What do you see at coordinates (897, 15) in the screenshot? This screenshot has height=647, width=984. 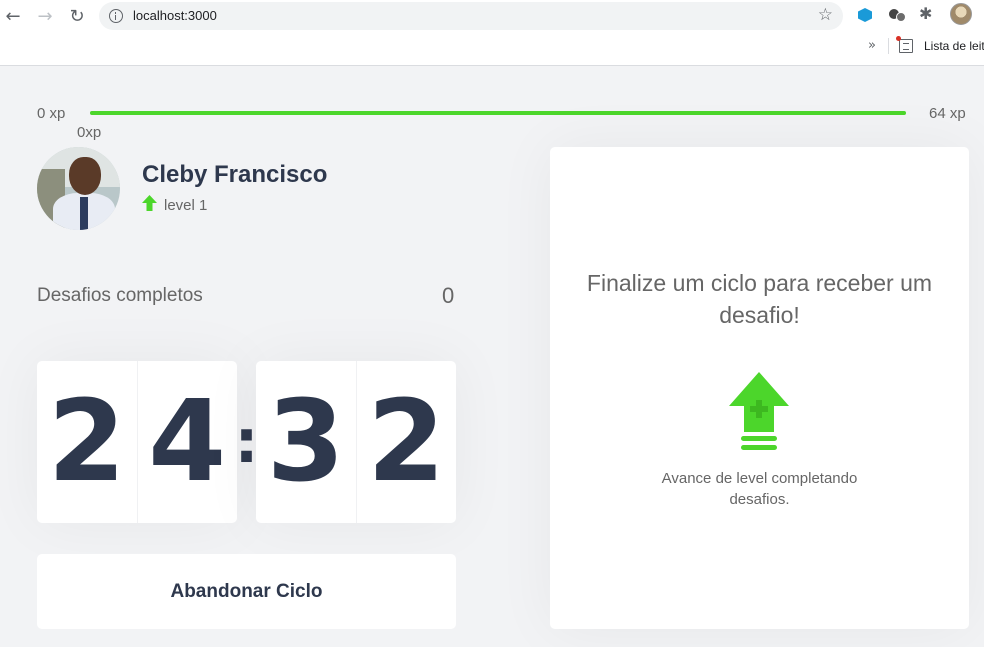 I see `extension-circles-icon` at bounding box center [897, 15].